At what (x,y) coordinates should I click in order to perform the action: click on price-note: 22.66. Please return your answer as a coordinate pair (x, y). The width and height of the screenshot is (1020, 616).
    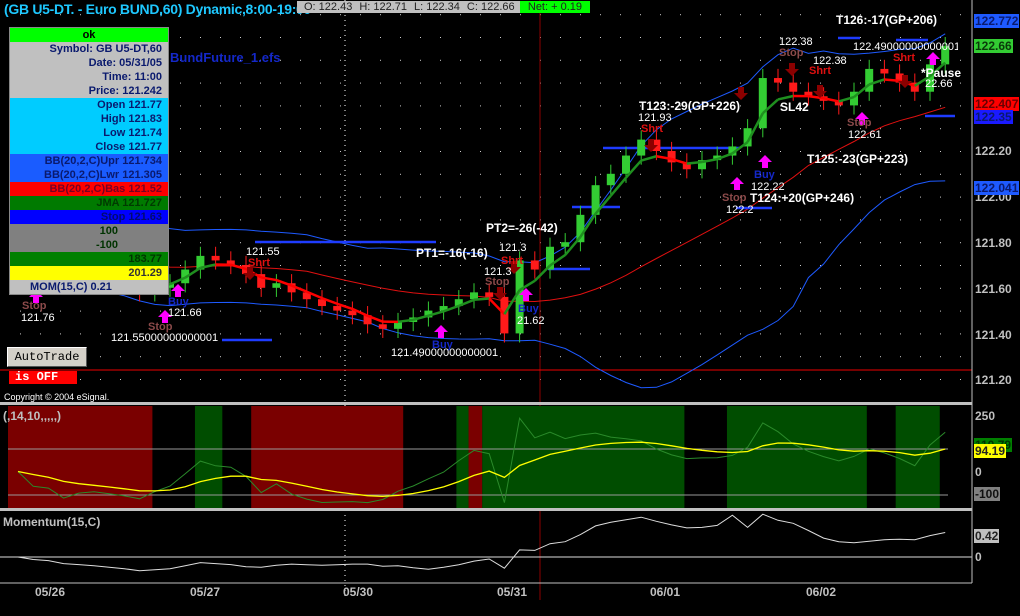
    Looking at the image, I should click on (939, 84).